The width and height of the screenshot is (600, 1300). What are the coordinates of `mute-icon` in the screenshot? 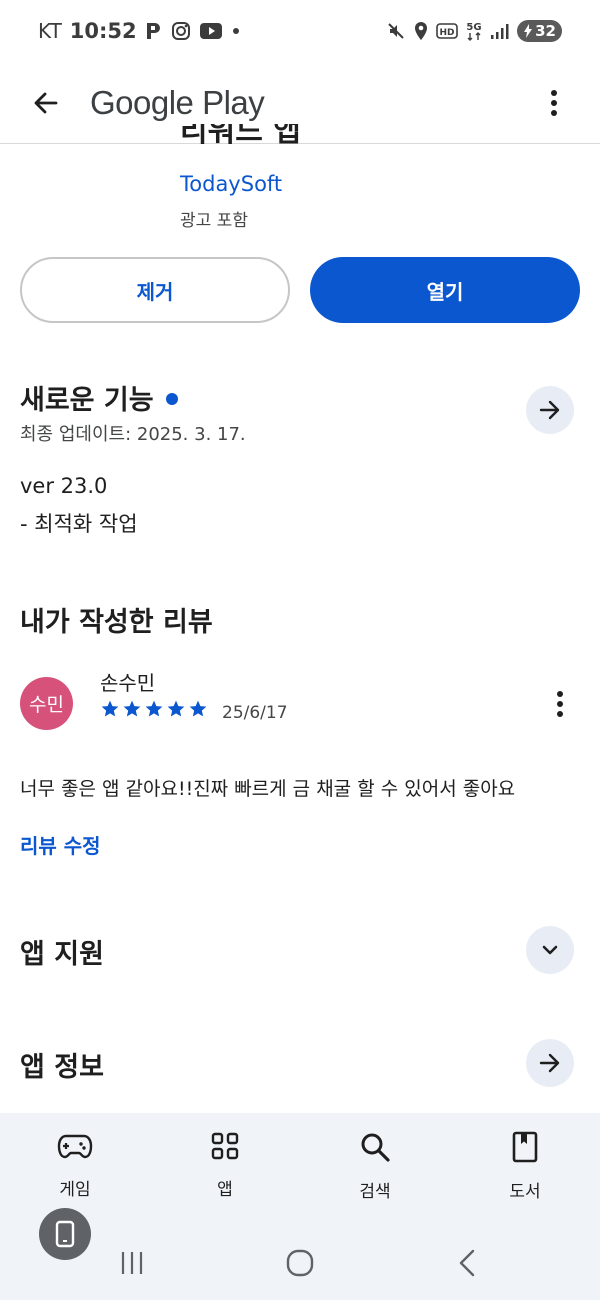 It's located at (396, 31).